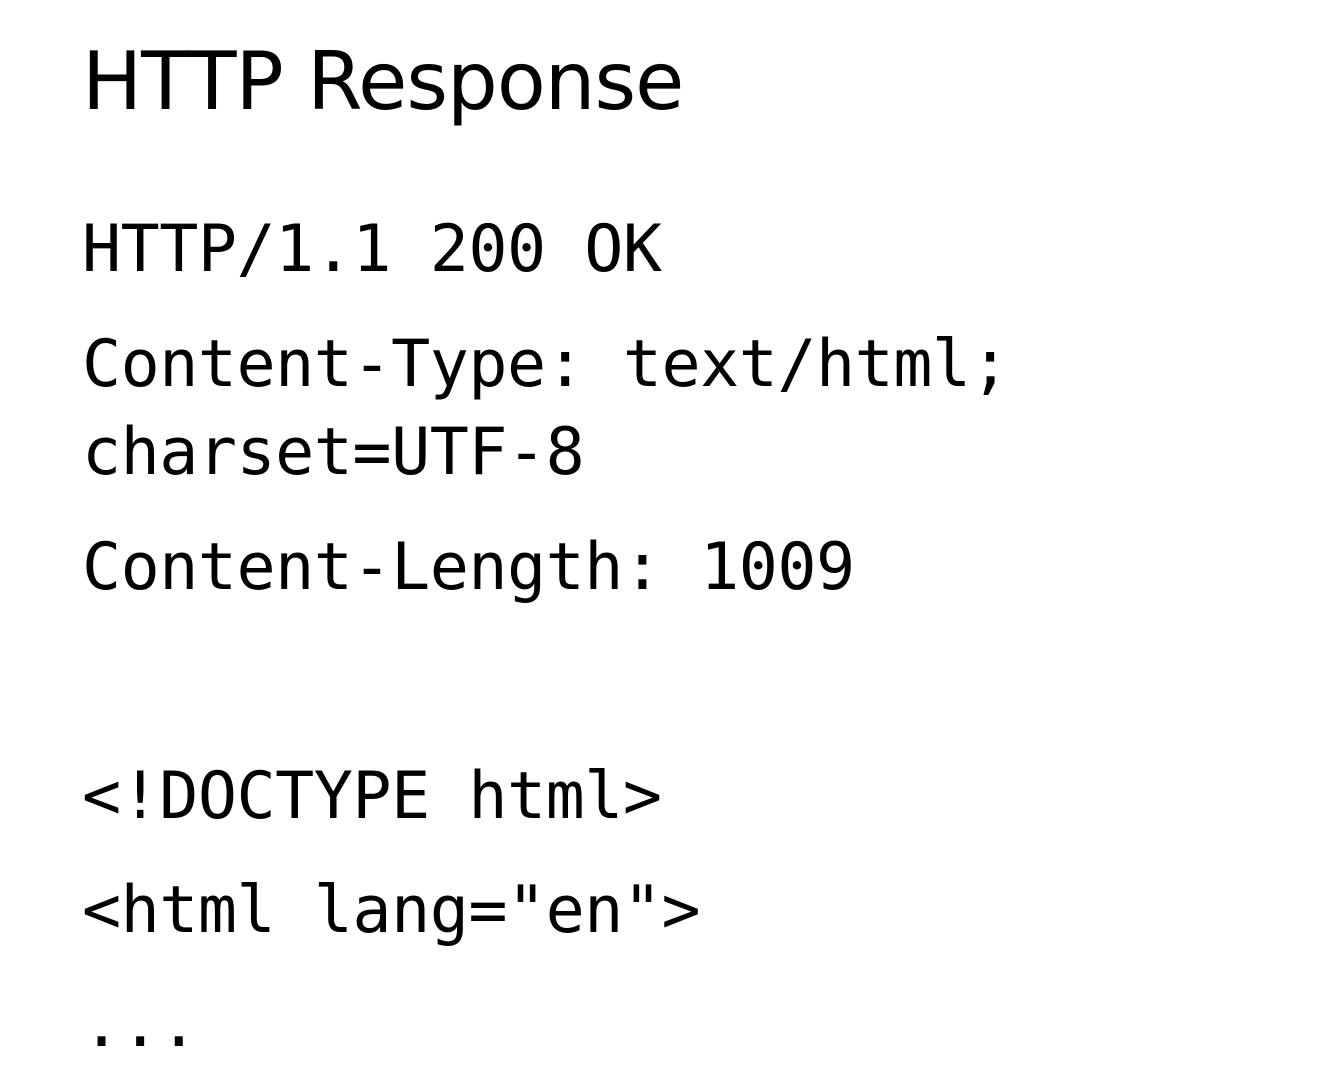 The image size is (1344, 1076). I want to click on page-title: HTTP Response, so click(383, 81).